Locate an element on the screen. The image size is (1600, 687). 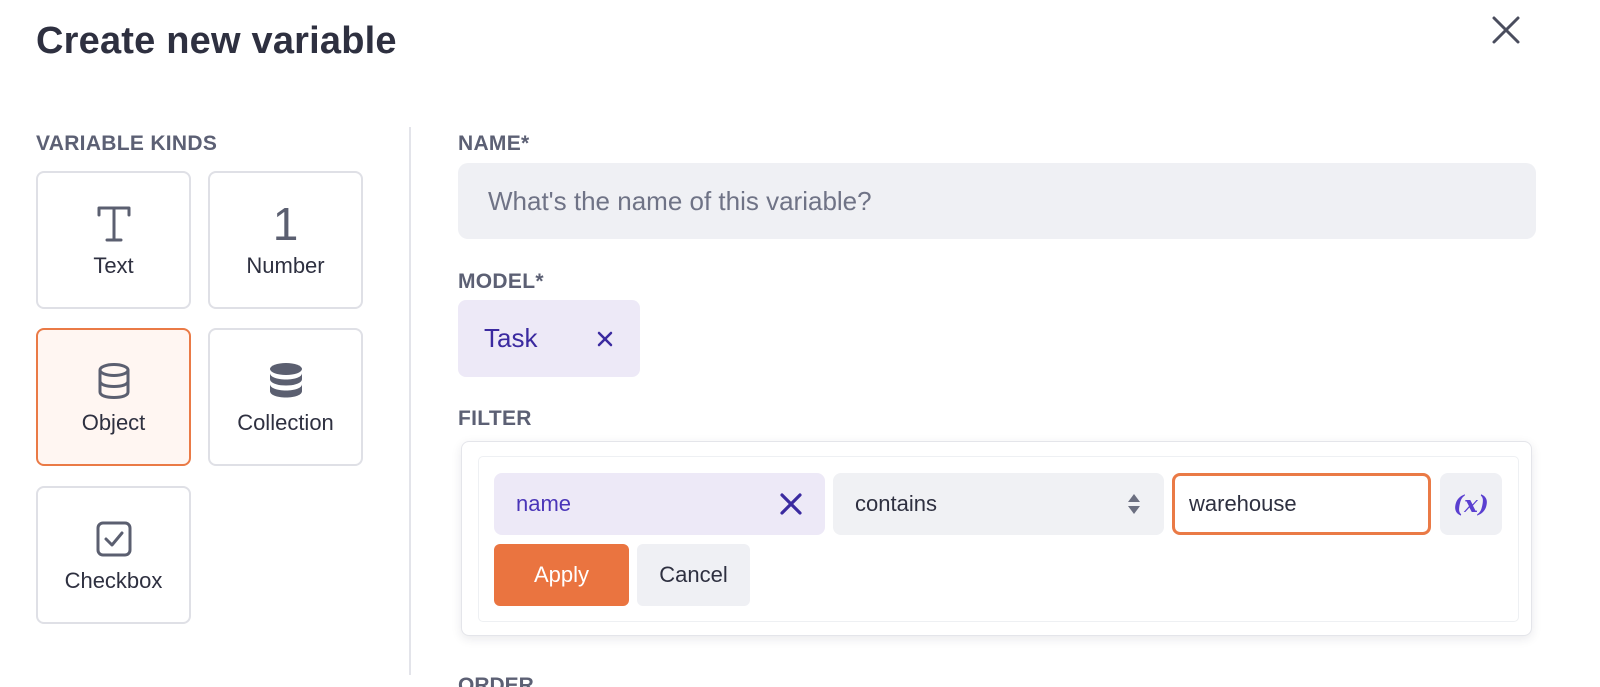
database-stack-icon is located at coordinates (286, 381).